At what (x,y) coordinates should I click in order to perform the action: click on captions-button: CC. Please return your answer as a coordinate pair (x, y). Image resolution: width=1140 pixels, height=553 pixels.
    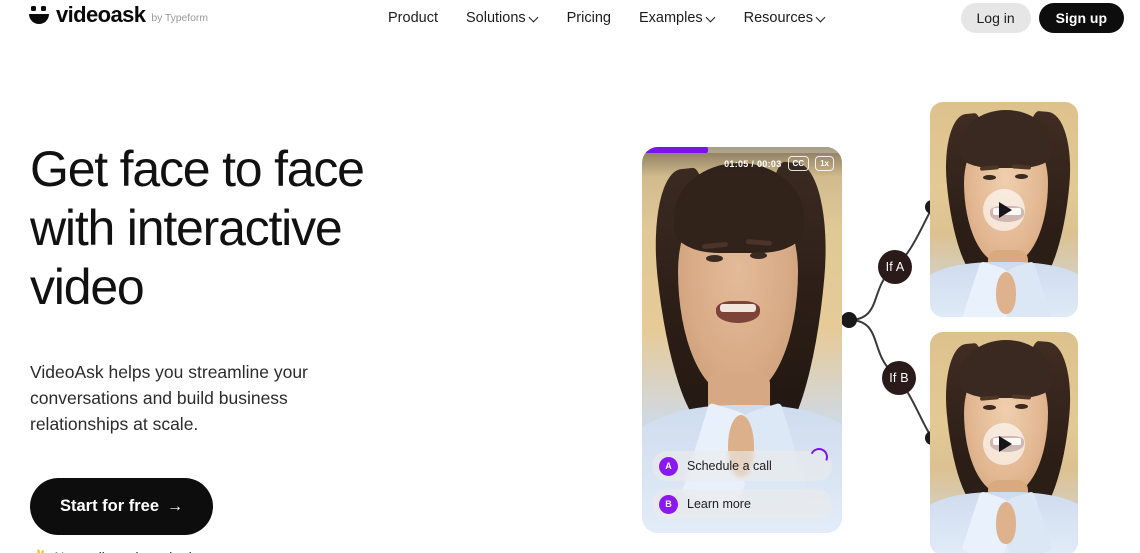
    Looking at the image, I should click on (798, 163).